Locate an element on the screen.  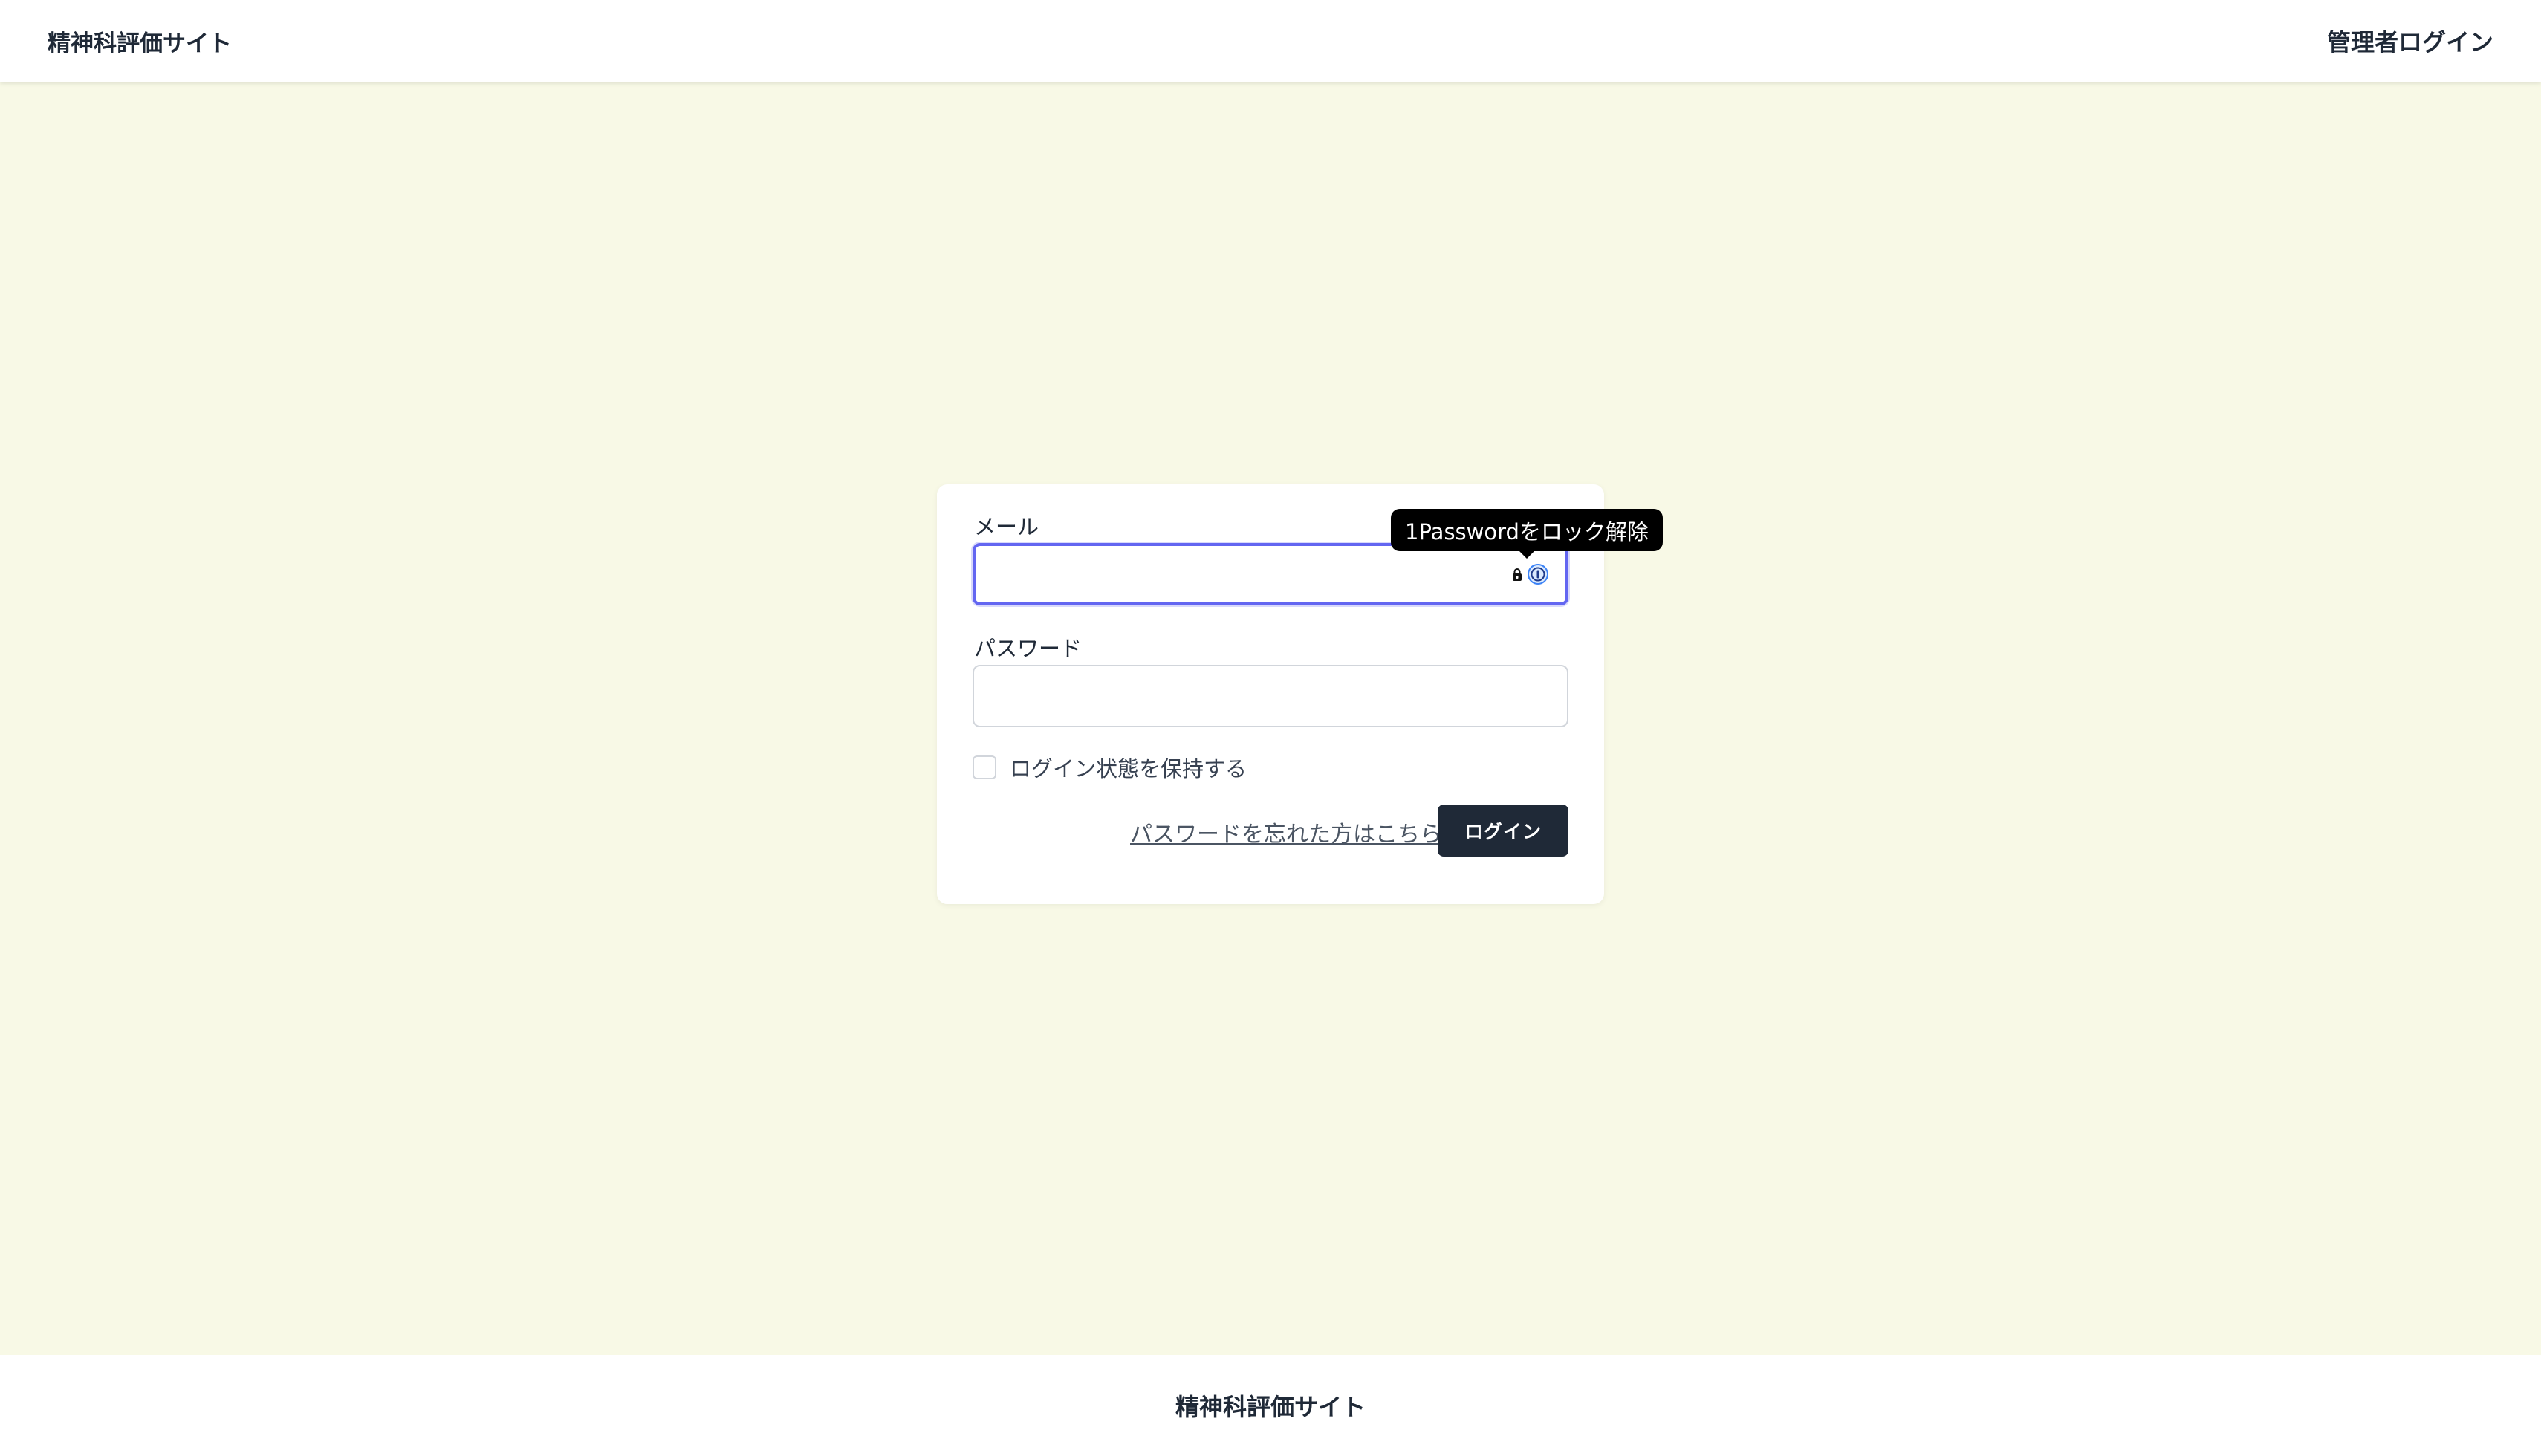
lock-icon is located at coordinates (1517, 574).